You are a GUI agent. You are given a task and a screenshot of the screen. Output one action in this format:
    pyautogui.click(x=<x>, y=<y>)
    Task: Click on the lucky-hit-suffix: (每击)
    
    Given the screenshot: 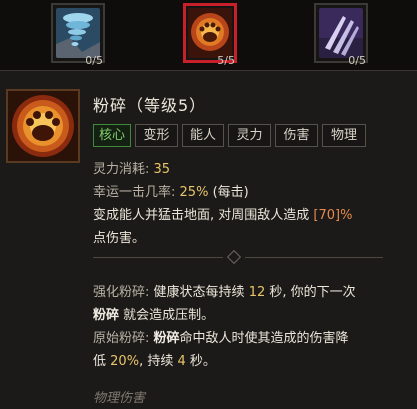 What is the action you would take?
    pyautogui.click(x=230, y=192)
    